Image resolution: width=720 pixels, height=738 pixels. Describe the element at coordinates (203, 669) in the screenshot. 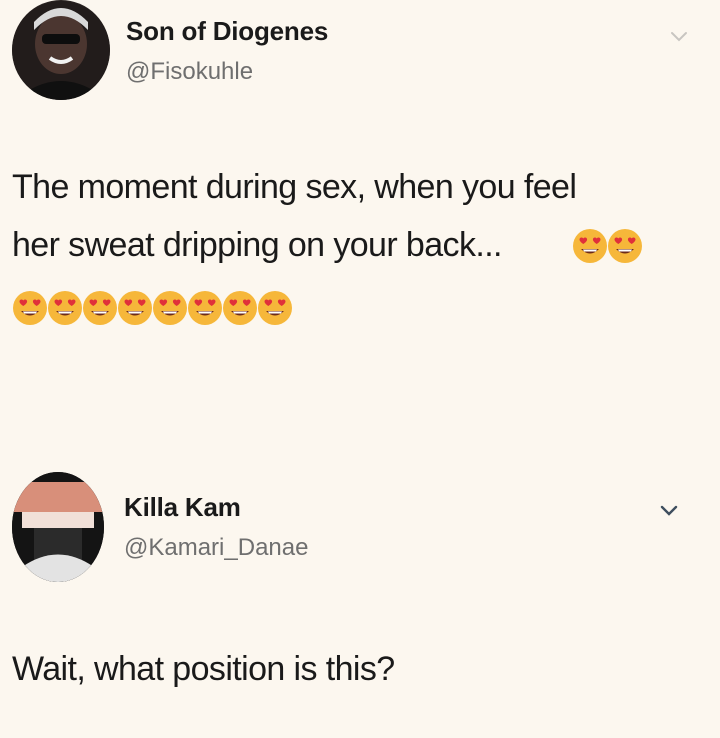

I see `tweet-text: Wait, what position is this?` at that location.